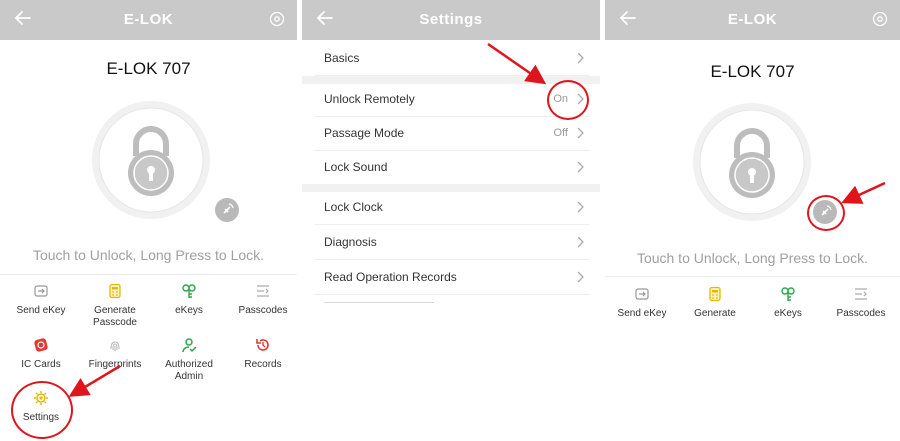 This screenshot has width=900, height=441. I want to click on records-label: Records, so click(263, 364).